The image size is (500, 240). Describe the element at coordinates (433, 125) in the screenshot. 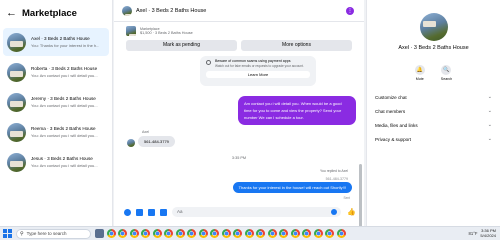

I see `section-media-files-links: Media, files and links ⌄` at that location.